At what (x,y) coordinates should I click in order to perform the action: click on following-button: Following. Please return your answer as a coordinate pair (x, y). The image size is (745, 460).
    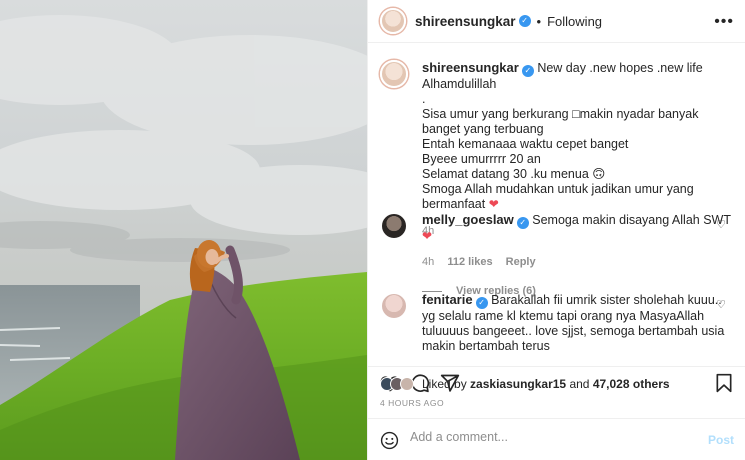
    Looking at the image, I should click on (574, 21).